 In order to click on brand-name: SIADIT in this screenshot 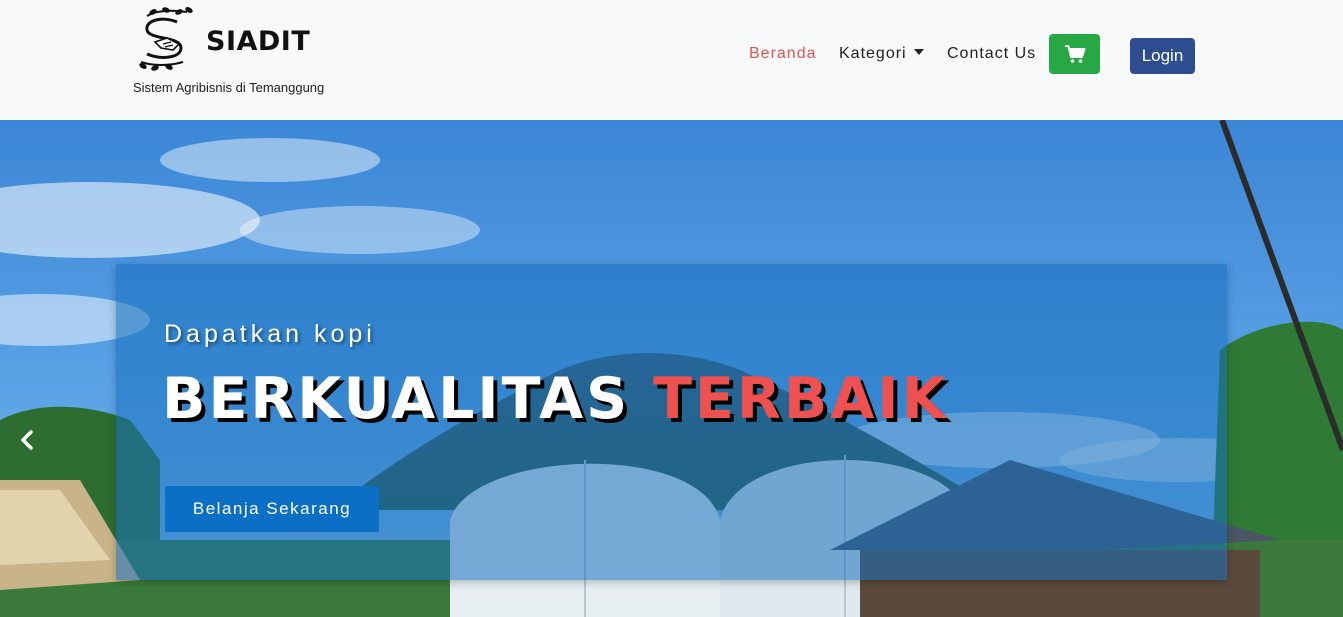, I will do `click(258, 41)`.